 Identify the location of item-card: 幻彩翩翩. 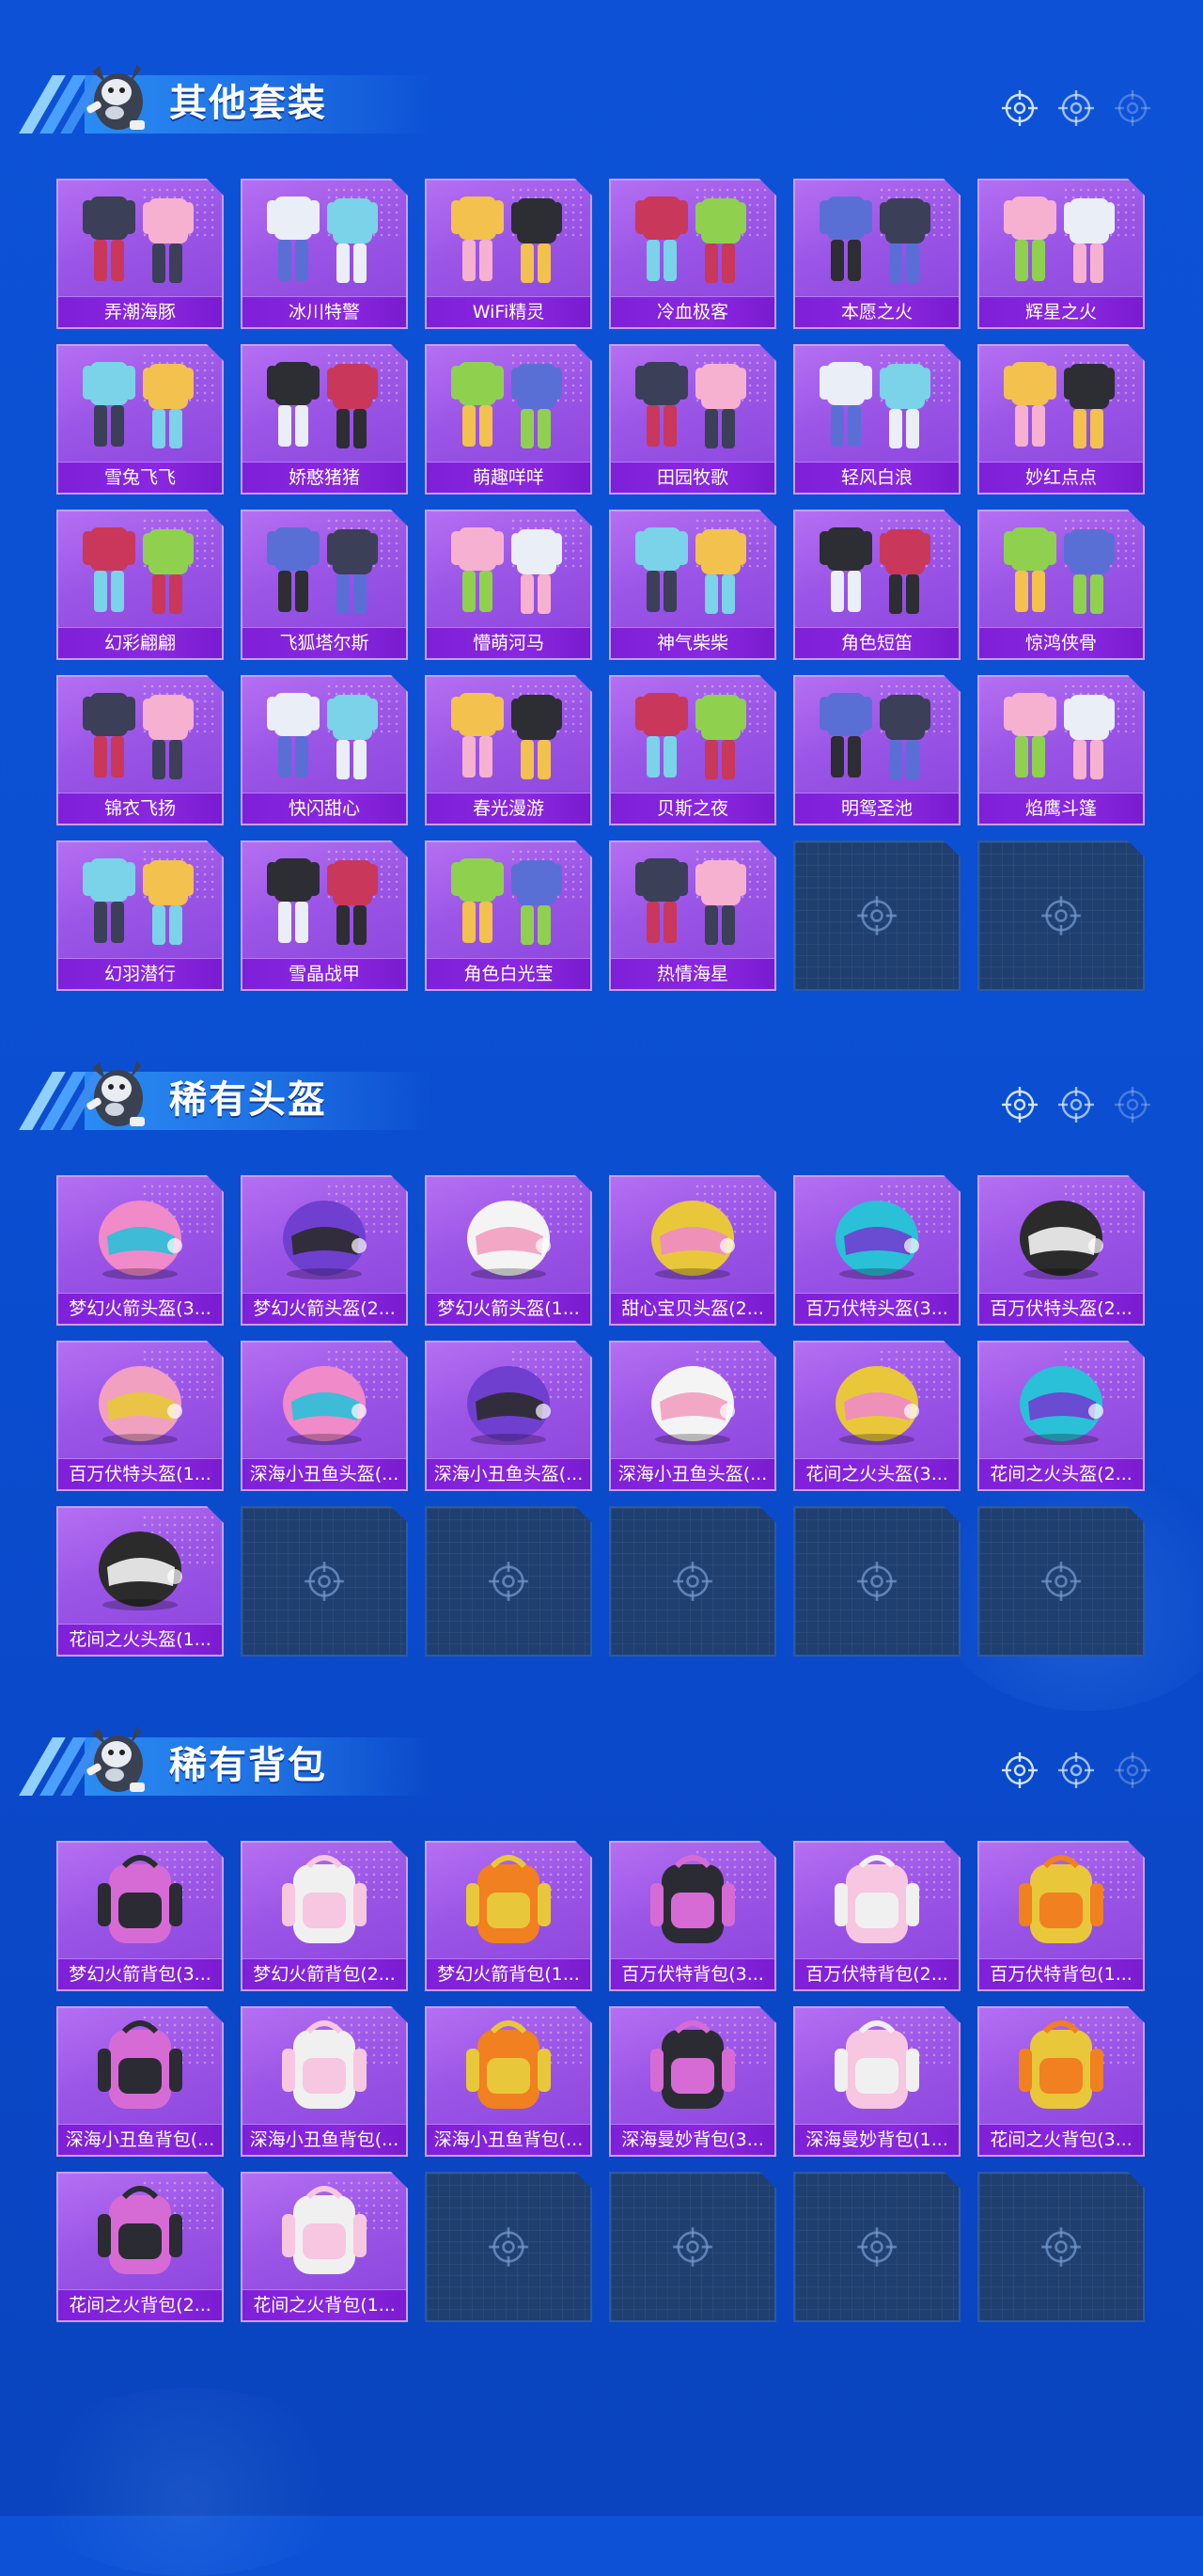
(140, 585).